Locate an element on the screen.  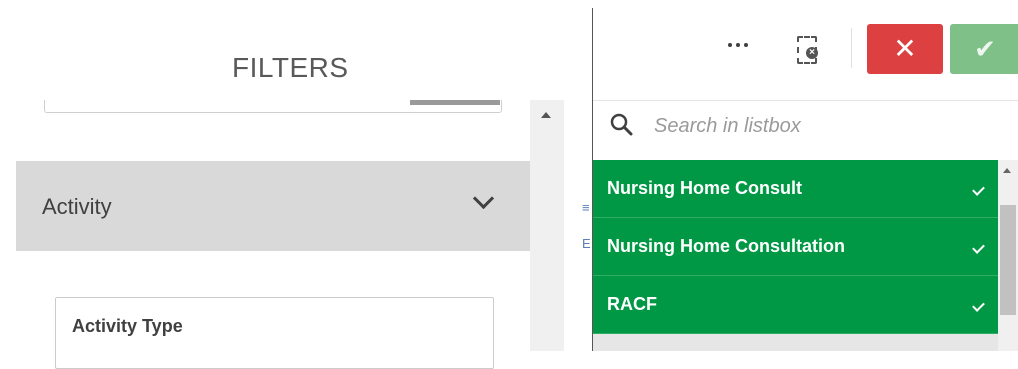
confirm-selection-button: ✔ is located at coordinates (984, 49).